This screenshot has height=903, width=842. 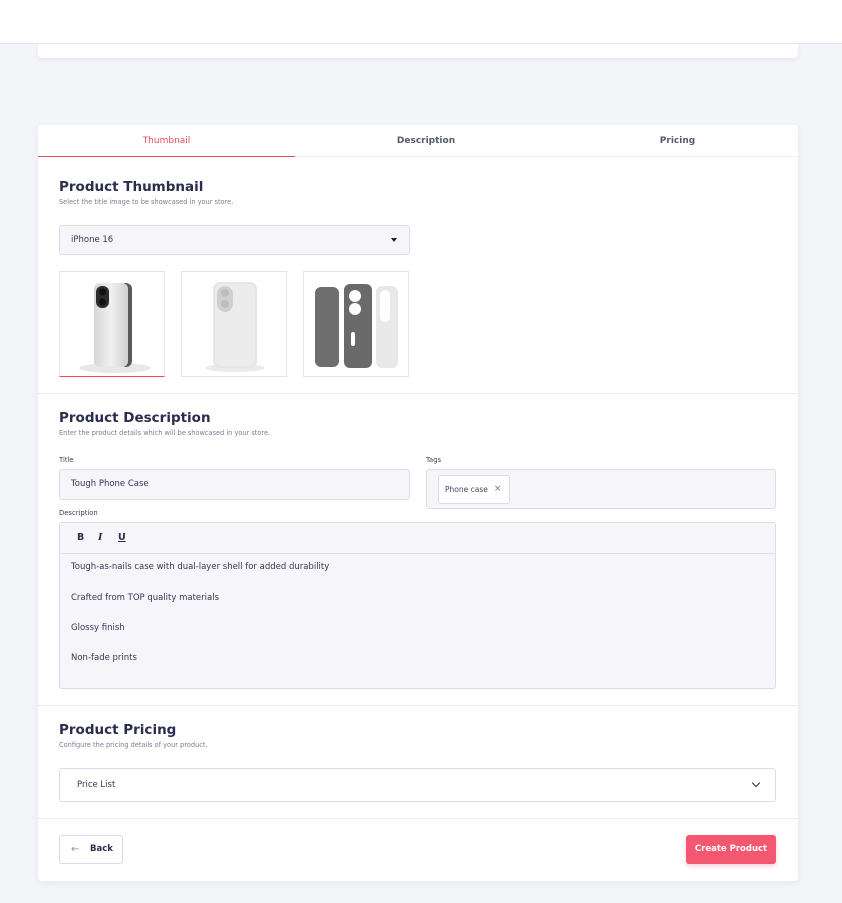 What do you see at coordinates (394, 240) in the screenshot?
I see `caret-down-icon` at bounding box center [394, 240].